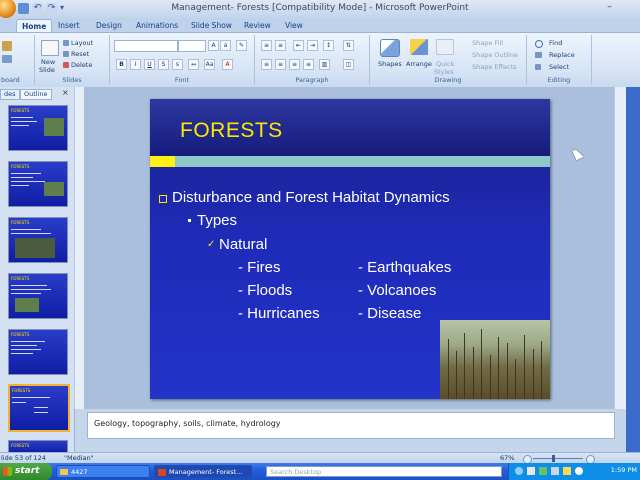 The height and width of the screenshot is (480, 640). Describe the element at coordinates (419, 64) in the screenshot. I see `arrange-button: Arrange` at that location.